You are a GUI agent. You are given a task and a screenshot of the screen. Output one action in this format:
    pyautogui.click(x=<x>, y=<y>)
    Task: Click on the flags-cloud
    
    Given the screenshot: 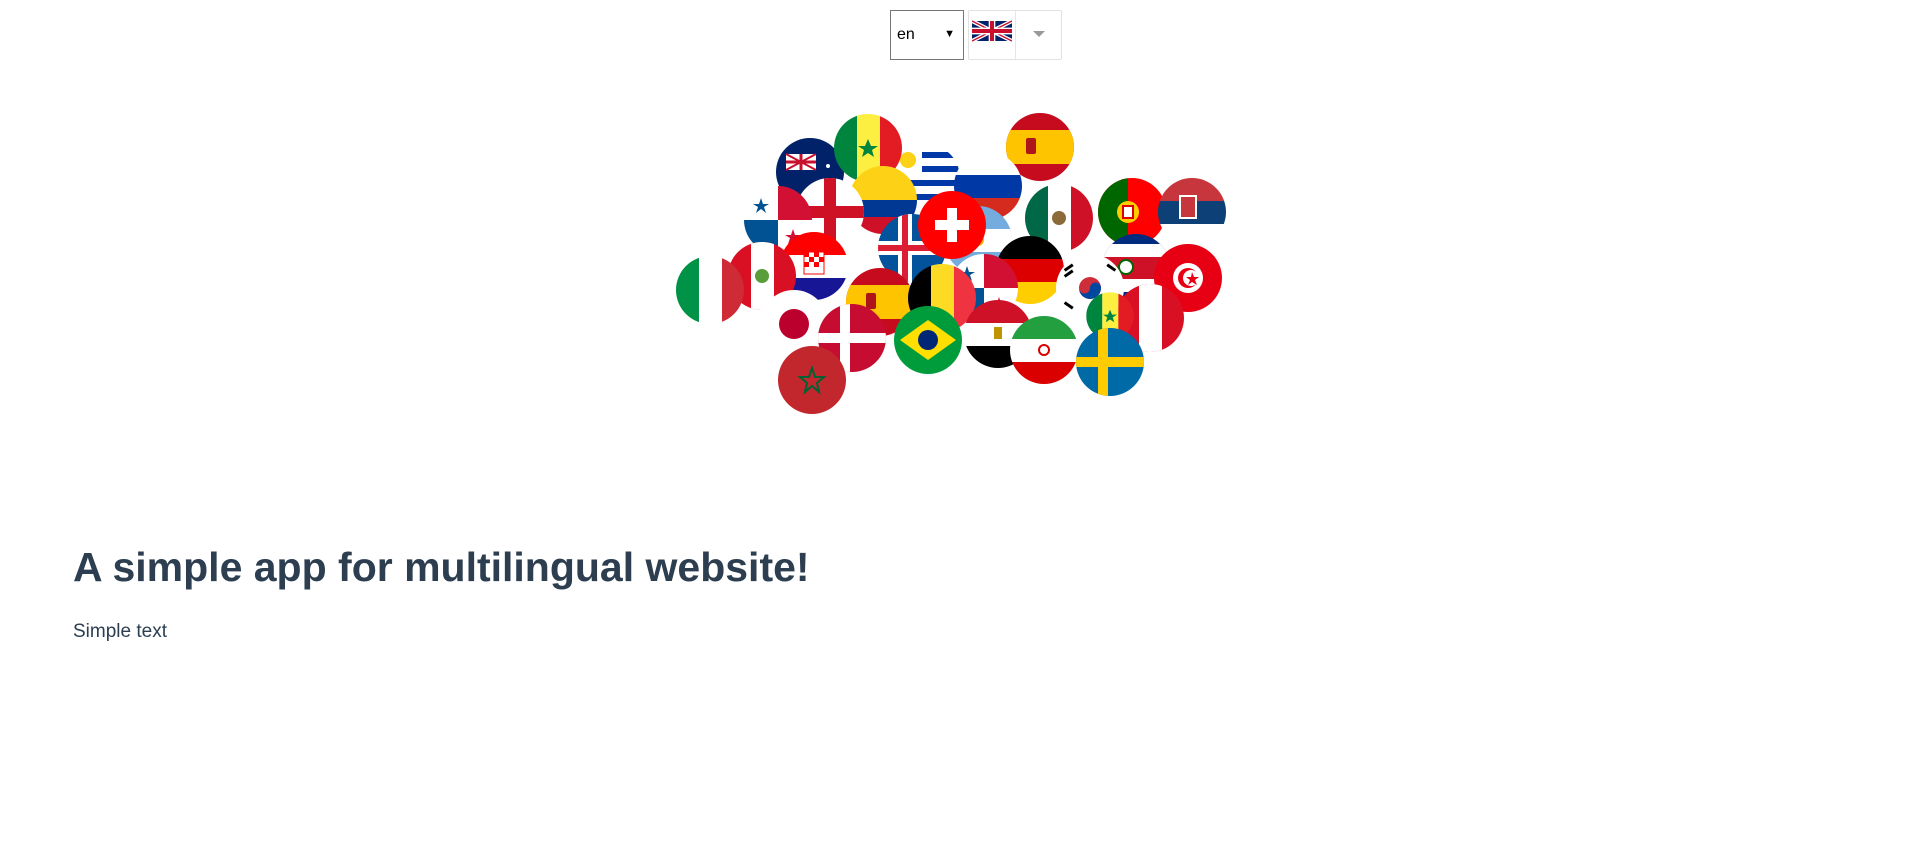 What is the action you would take?
    pyautogui.click(x=951, y=263)
    